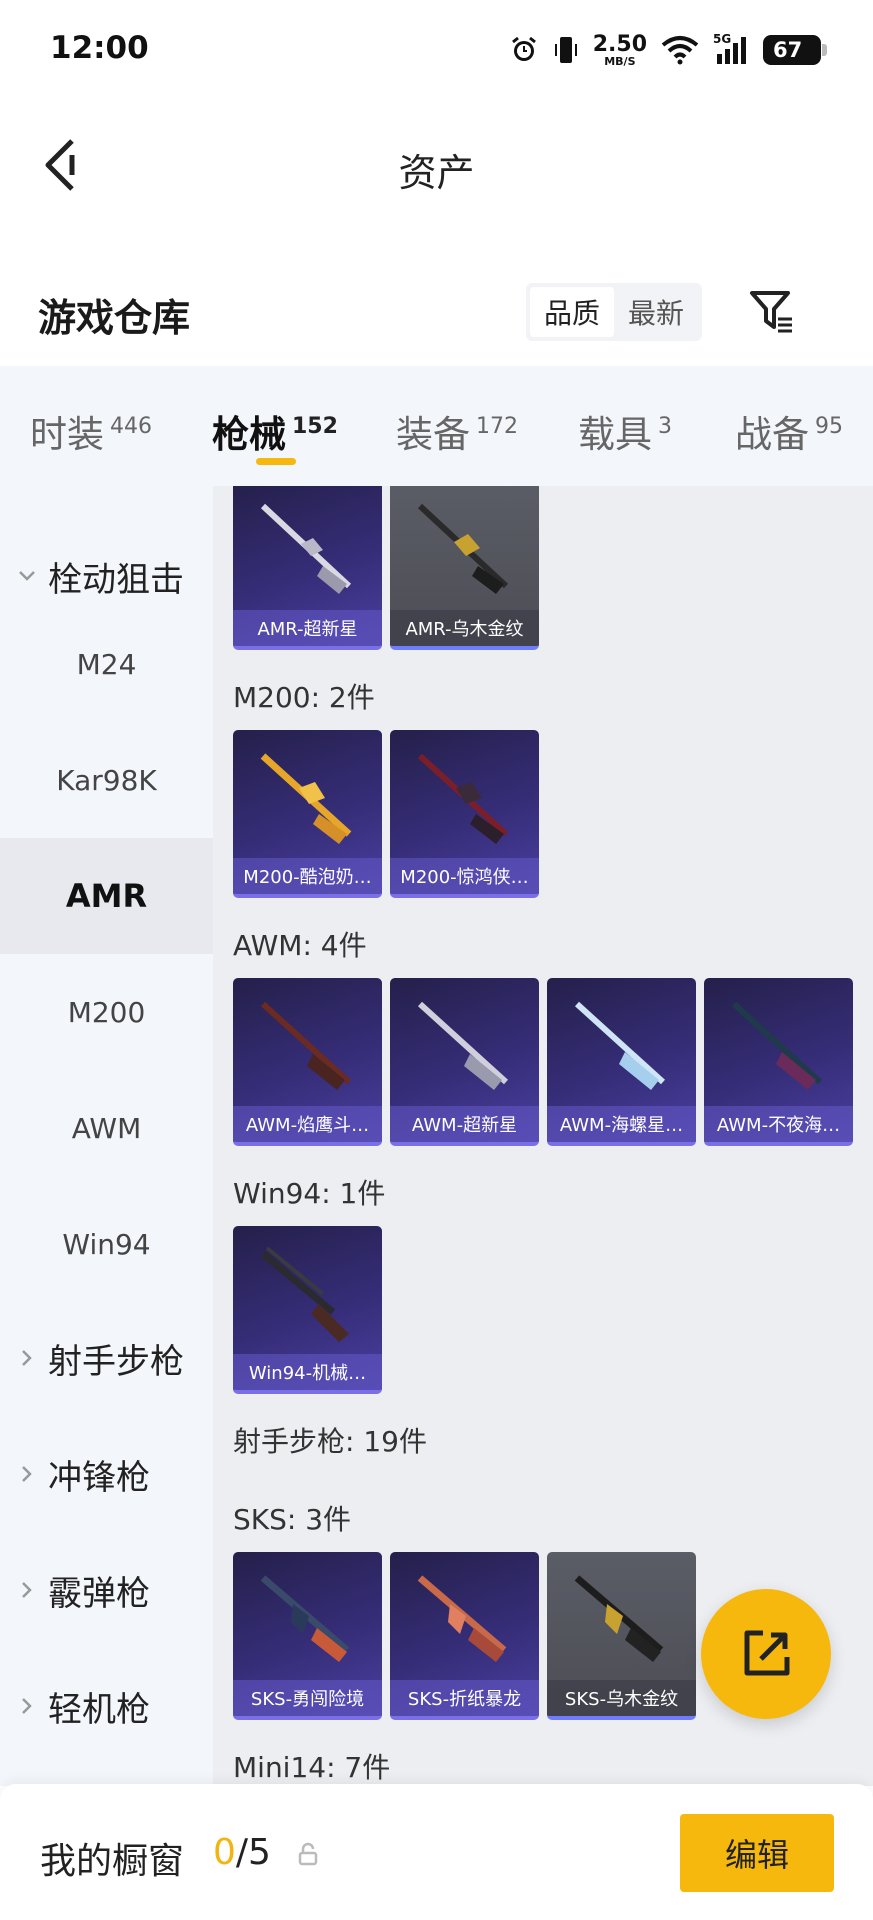 The width and height of the screenshot is (873, 1920). I want to click on sidebar-group-smg: 冲锋枪, so click(84, 1474).